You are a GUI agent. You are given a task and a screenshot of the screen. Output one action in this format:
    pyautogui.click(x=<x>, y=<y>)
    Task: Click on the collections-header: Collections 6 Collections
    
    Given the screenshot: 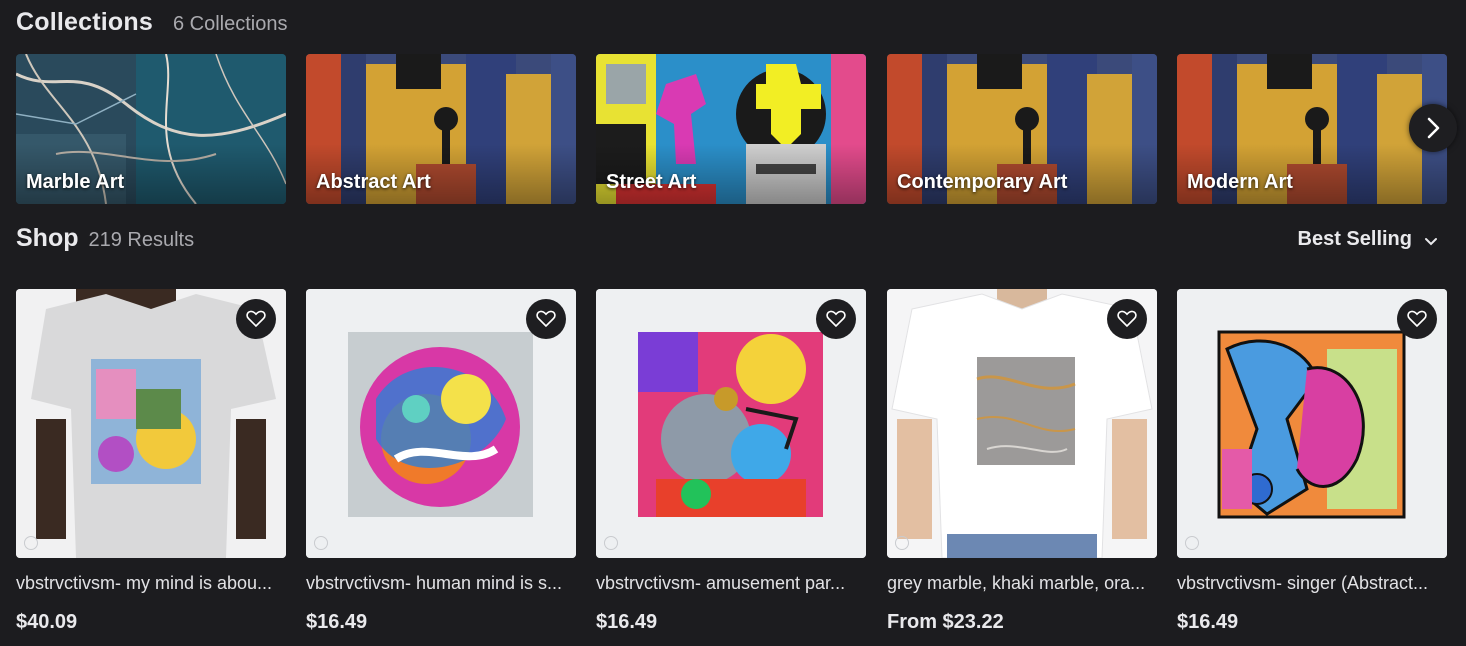 What is the action you would take?
    pyautogui.click(x=151, y=22)
    